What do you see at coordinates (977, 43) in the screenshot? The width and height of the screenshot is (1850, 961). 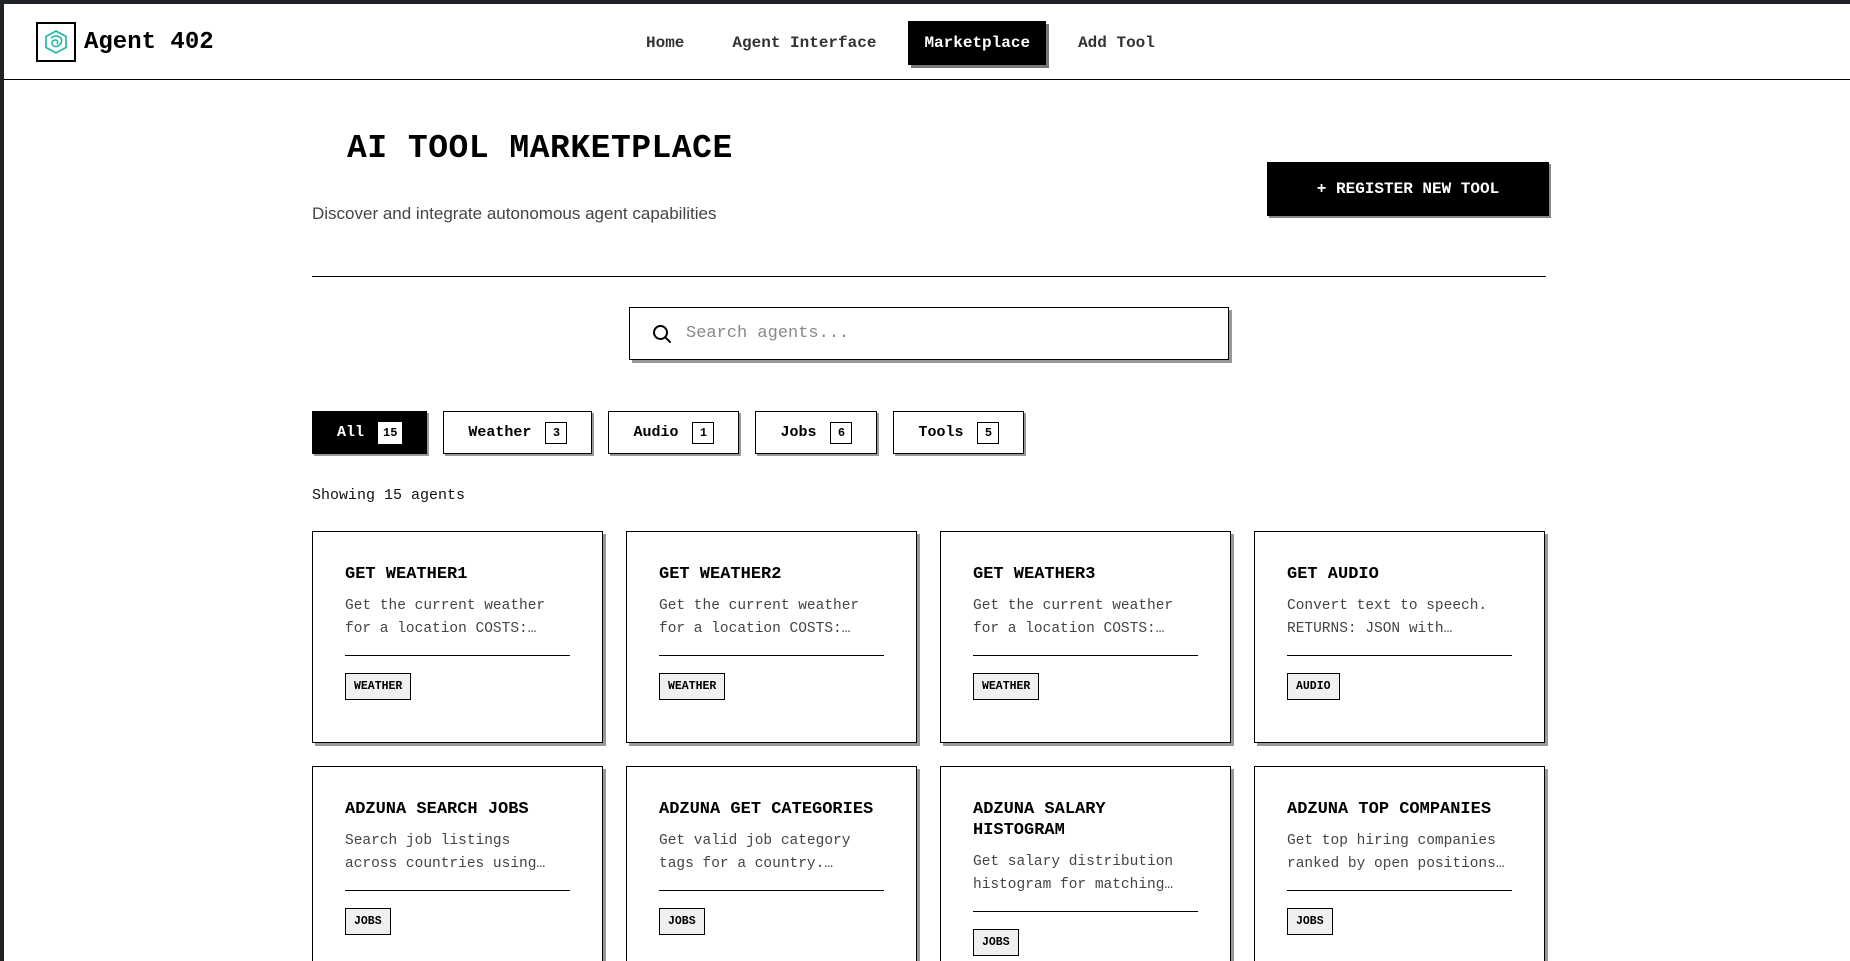 I see `nav-marketplace: Marketplace` at bounding box center [977, 43].